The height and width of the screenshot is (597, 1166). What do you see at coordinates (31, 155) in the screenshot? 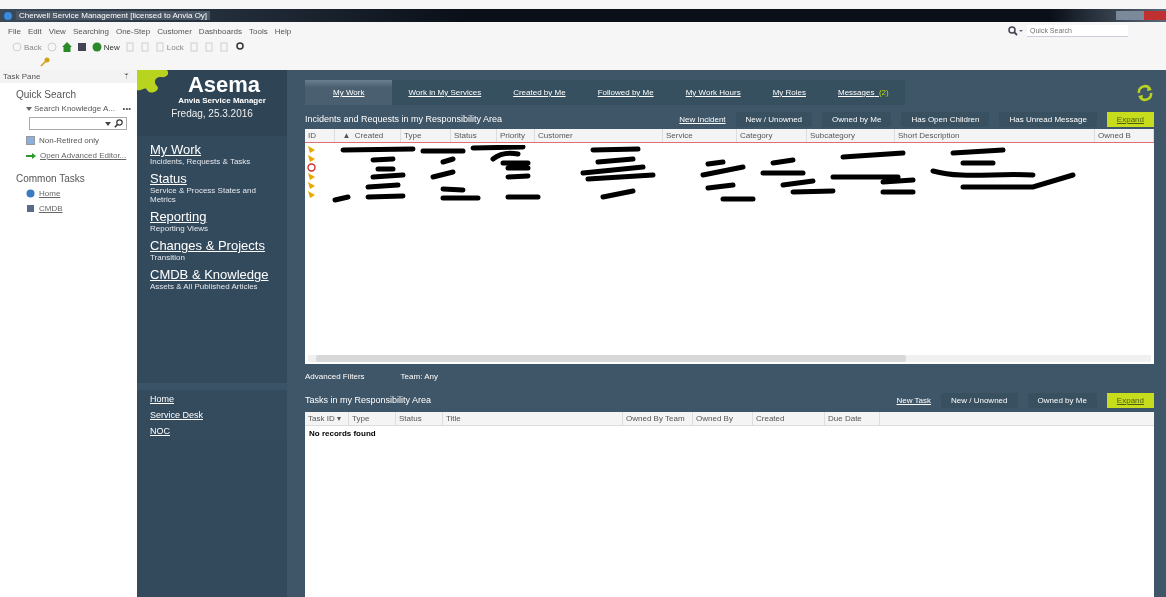
I see `arrow-icon` at bounding box center [31, 155].